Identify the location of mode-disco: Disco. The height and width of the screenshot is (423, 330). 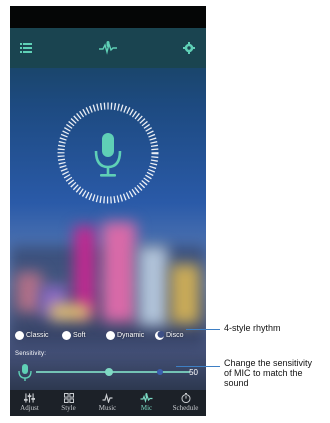
(169, 335).